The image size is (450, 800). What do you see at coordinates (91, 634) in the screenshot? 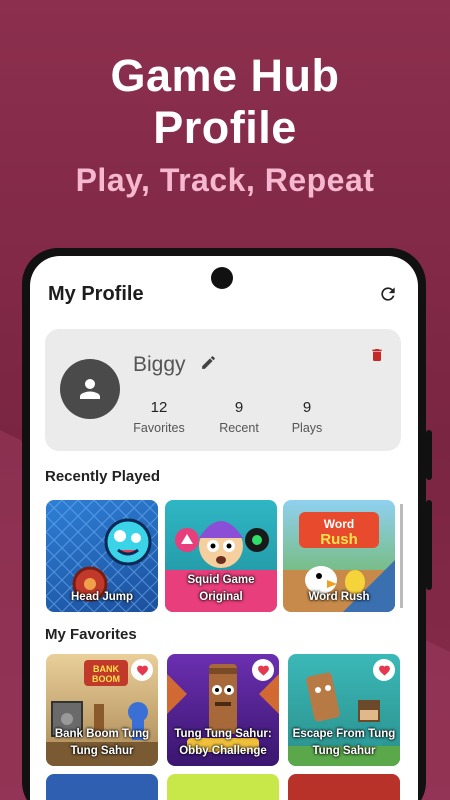
I see `my-favorites-title: My Favorites` at bounding box center [91, 634].